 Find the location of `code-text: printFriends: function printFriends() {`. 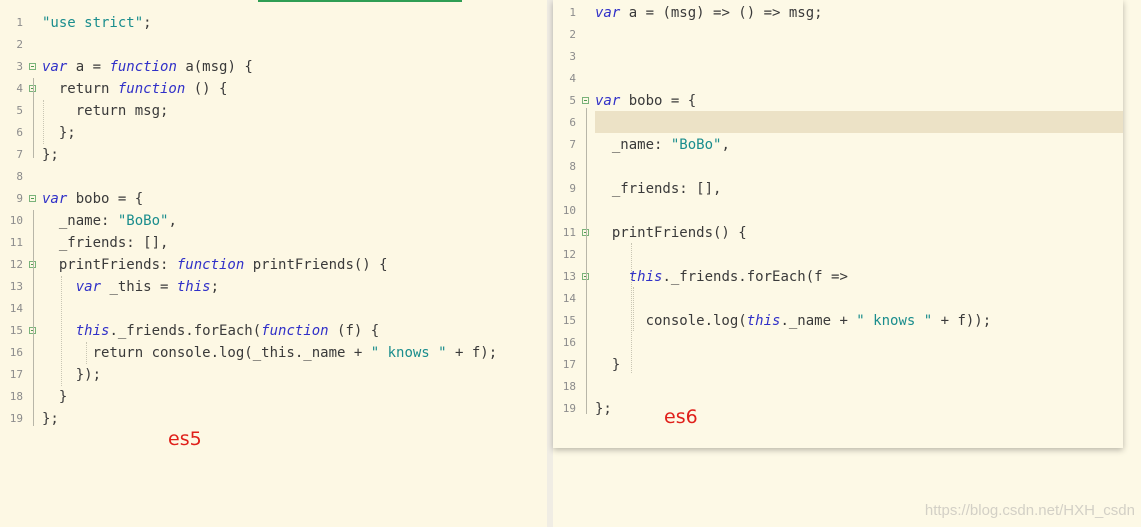

code-text: printFriends: function printFriends() { is located at coordinates (215, 265).